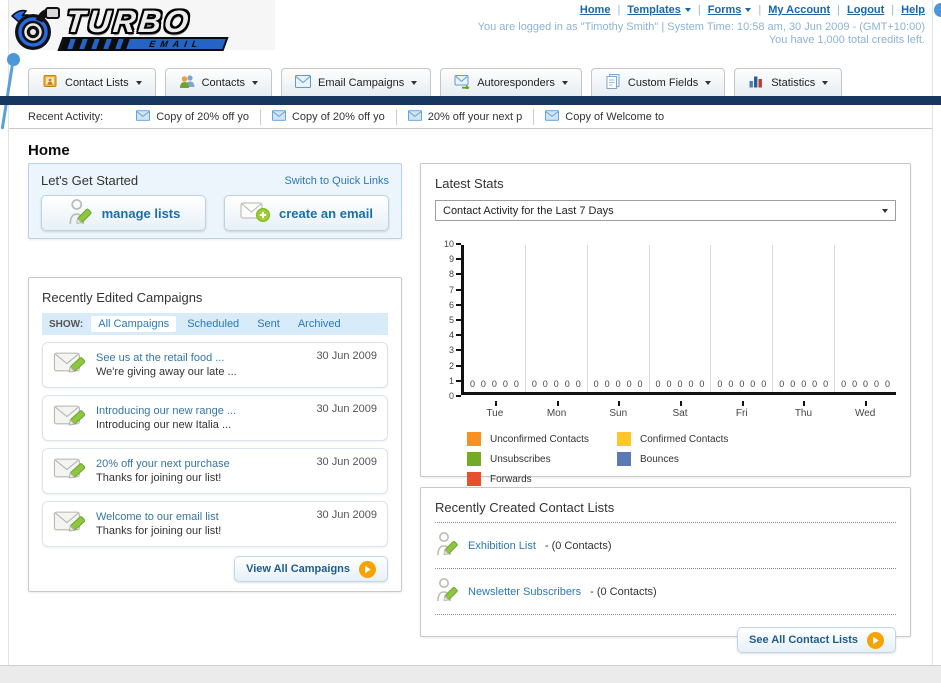 This screenshot has height=683, width=941. I want to click on view-all-campaigns-button: View All Campaigns, so click(311, 569).